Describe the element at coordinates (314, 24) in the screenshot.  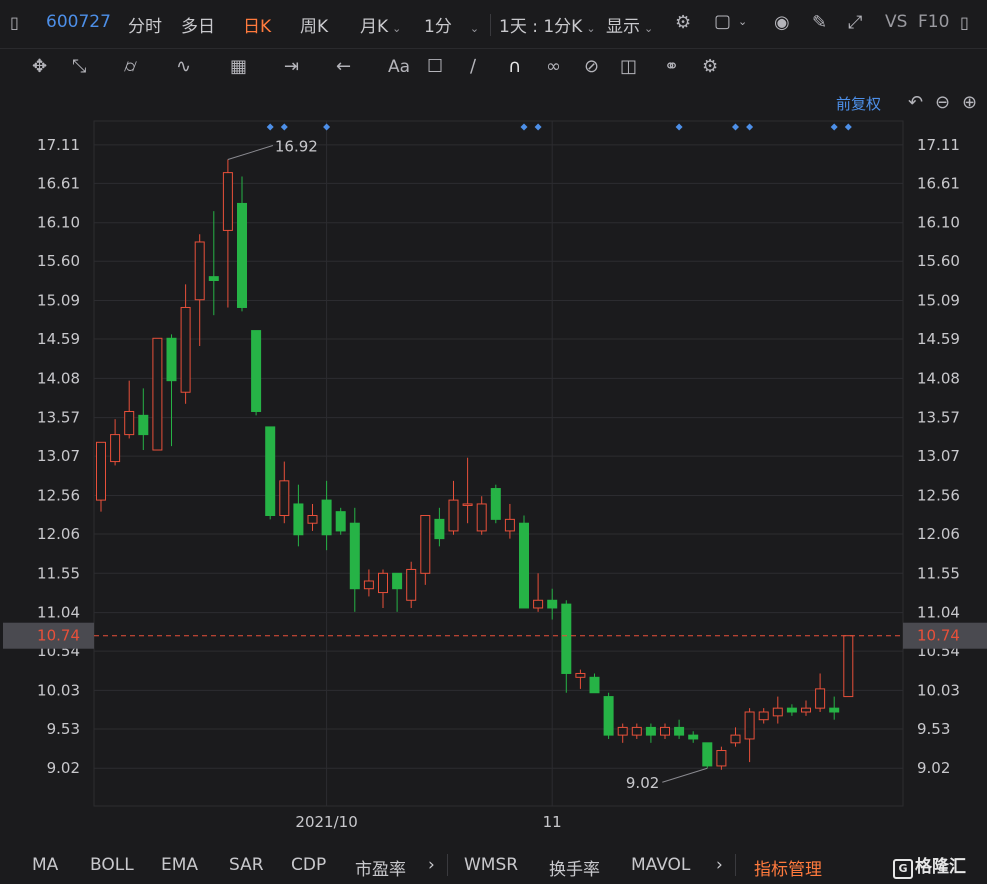
I see `tab-weekly-k: 周K` at that location.